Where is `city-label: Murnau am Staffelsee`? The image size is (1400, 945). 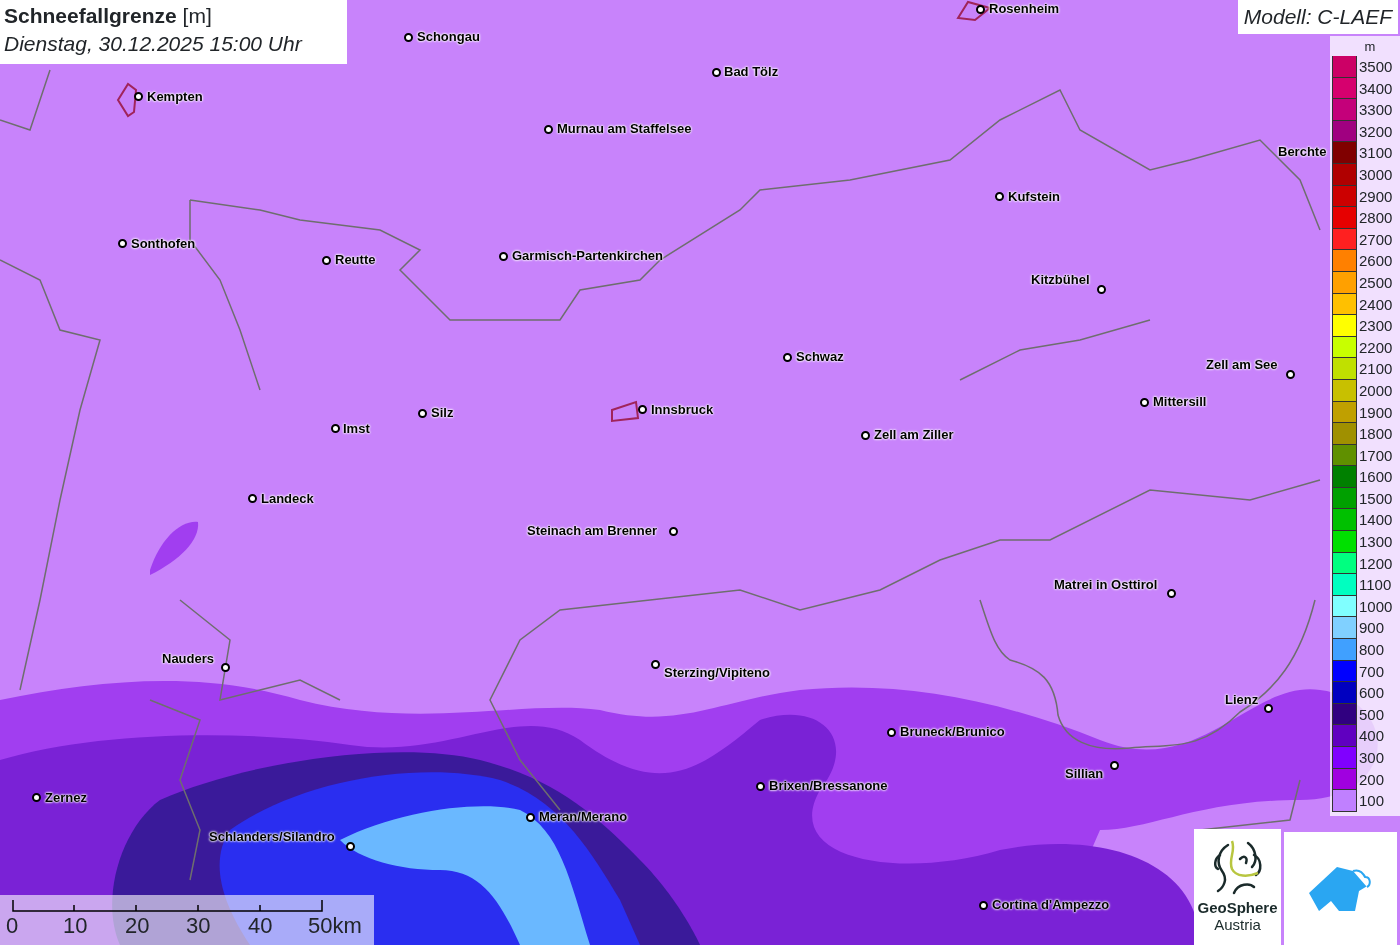 city-label: Murnau am Staffelsee is located at coordinates (624, 129).